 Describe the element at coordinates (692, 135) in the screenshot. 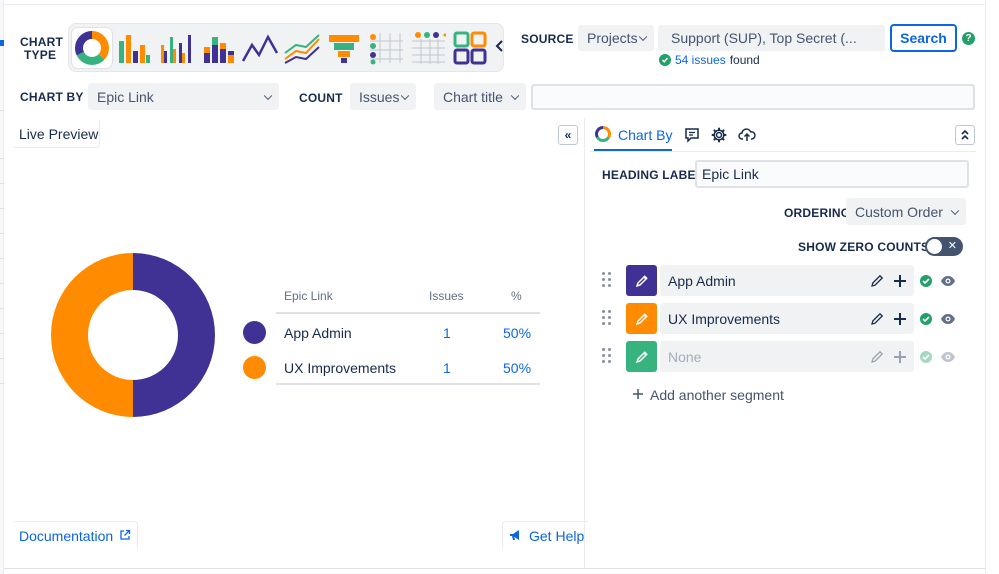

I see `comment-icon` at that location.